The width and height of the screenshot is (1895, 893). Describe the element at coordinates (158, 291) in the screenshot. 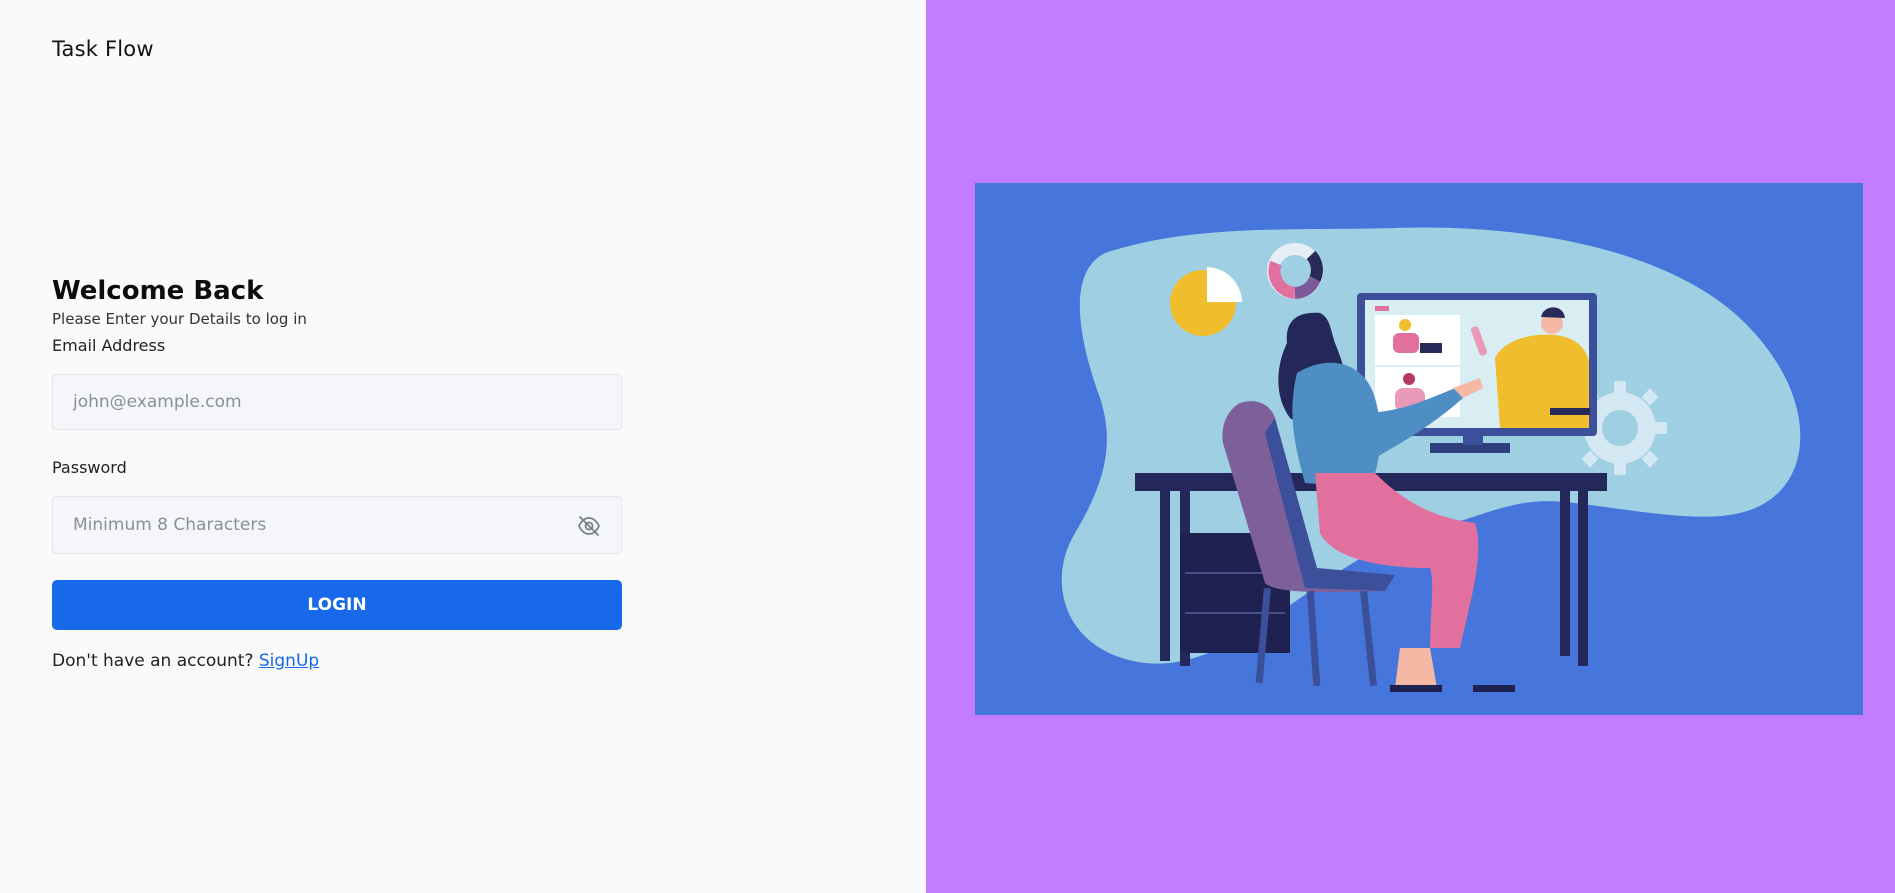

I see `page-title: Welcome Back` at that location.